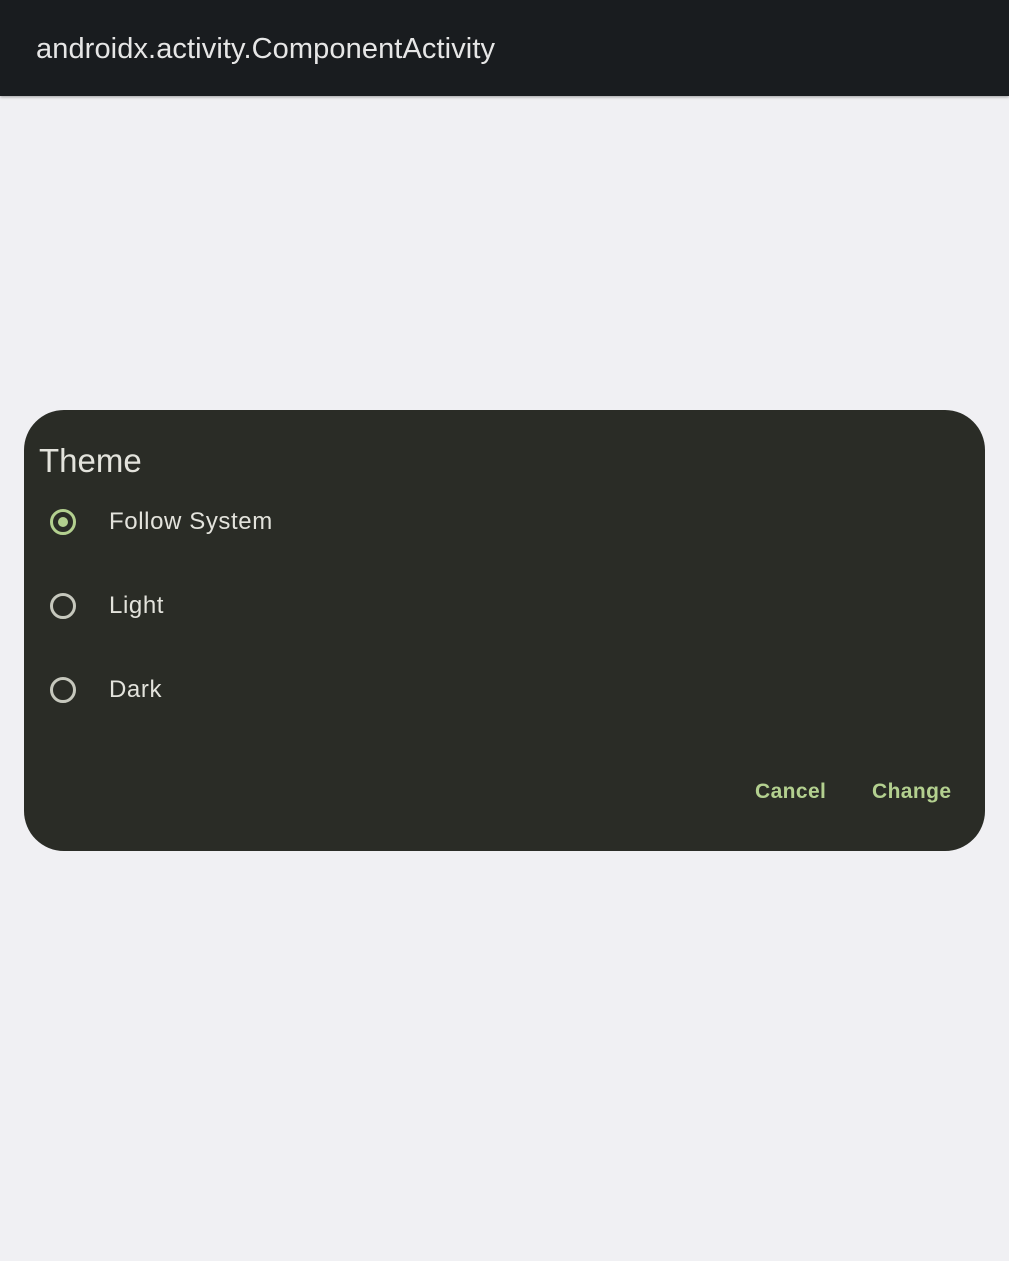 The width and height of the screenshot is (1009, 1261). What do you see at coordinates (504, 524) in the screenshot?
I see `option-follow-system: Follow System` at bounding box center [504, 524].